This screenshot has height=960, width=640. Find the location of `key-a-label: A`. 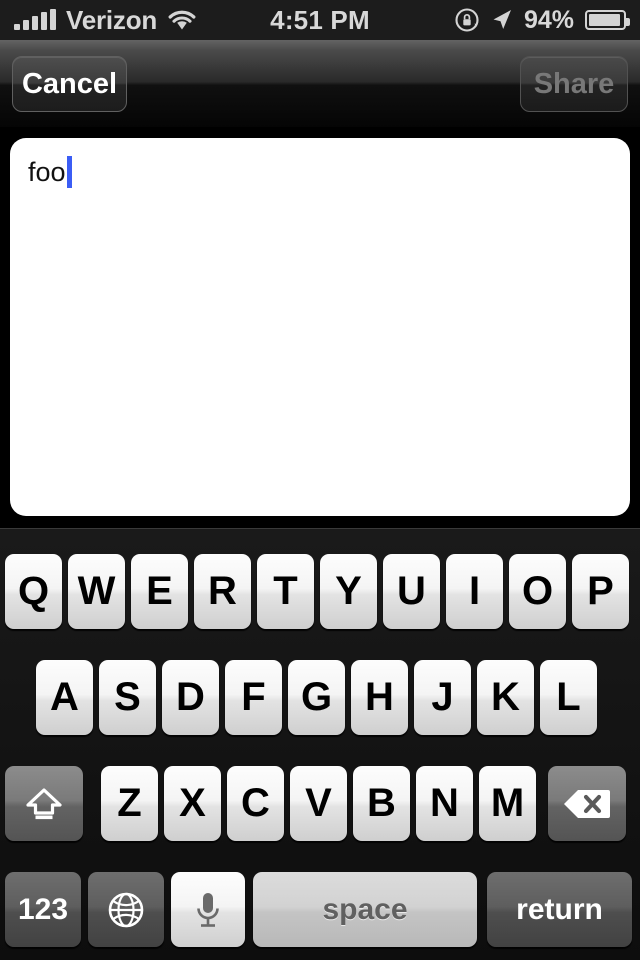

key-a-label: A is located at coordinates (64, 697).